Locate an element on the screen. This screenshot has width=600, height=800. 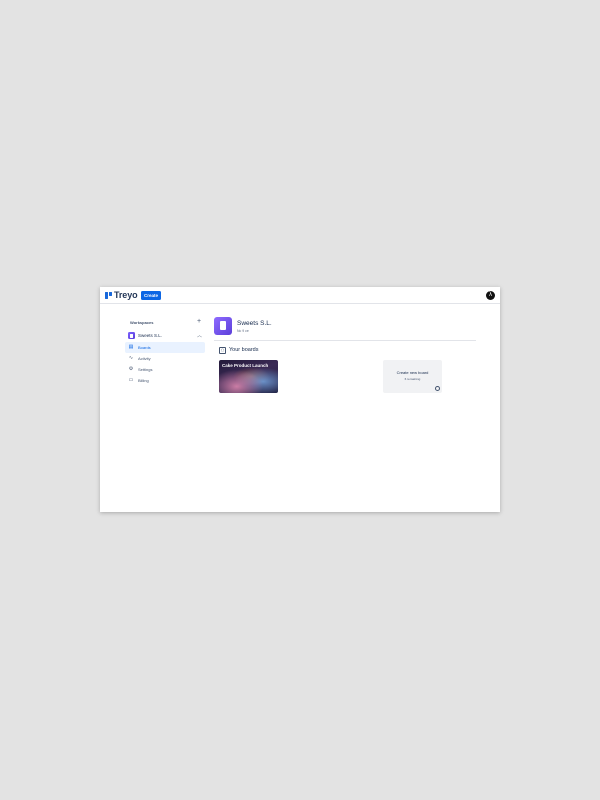
app-logo: Treyo is located at coordinates (121, 295).